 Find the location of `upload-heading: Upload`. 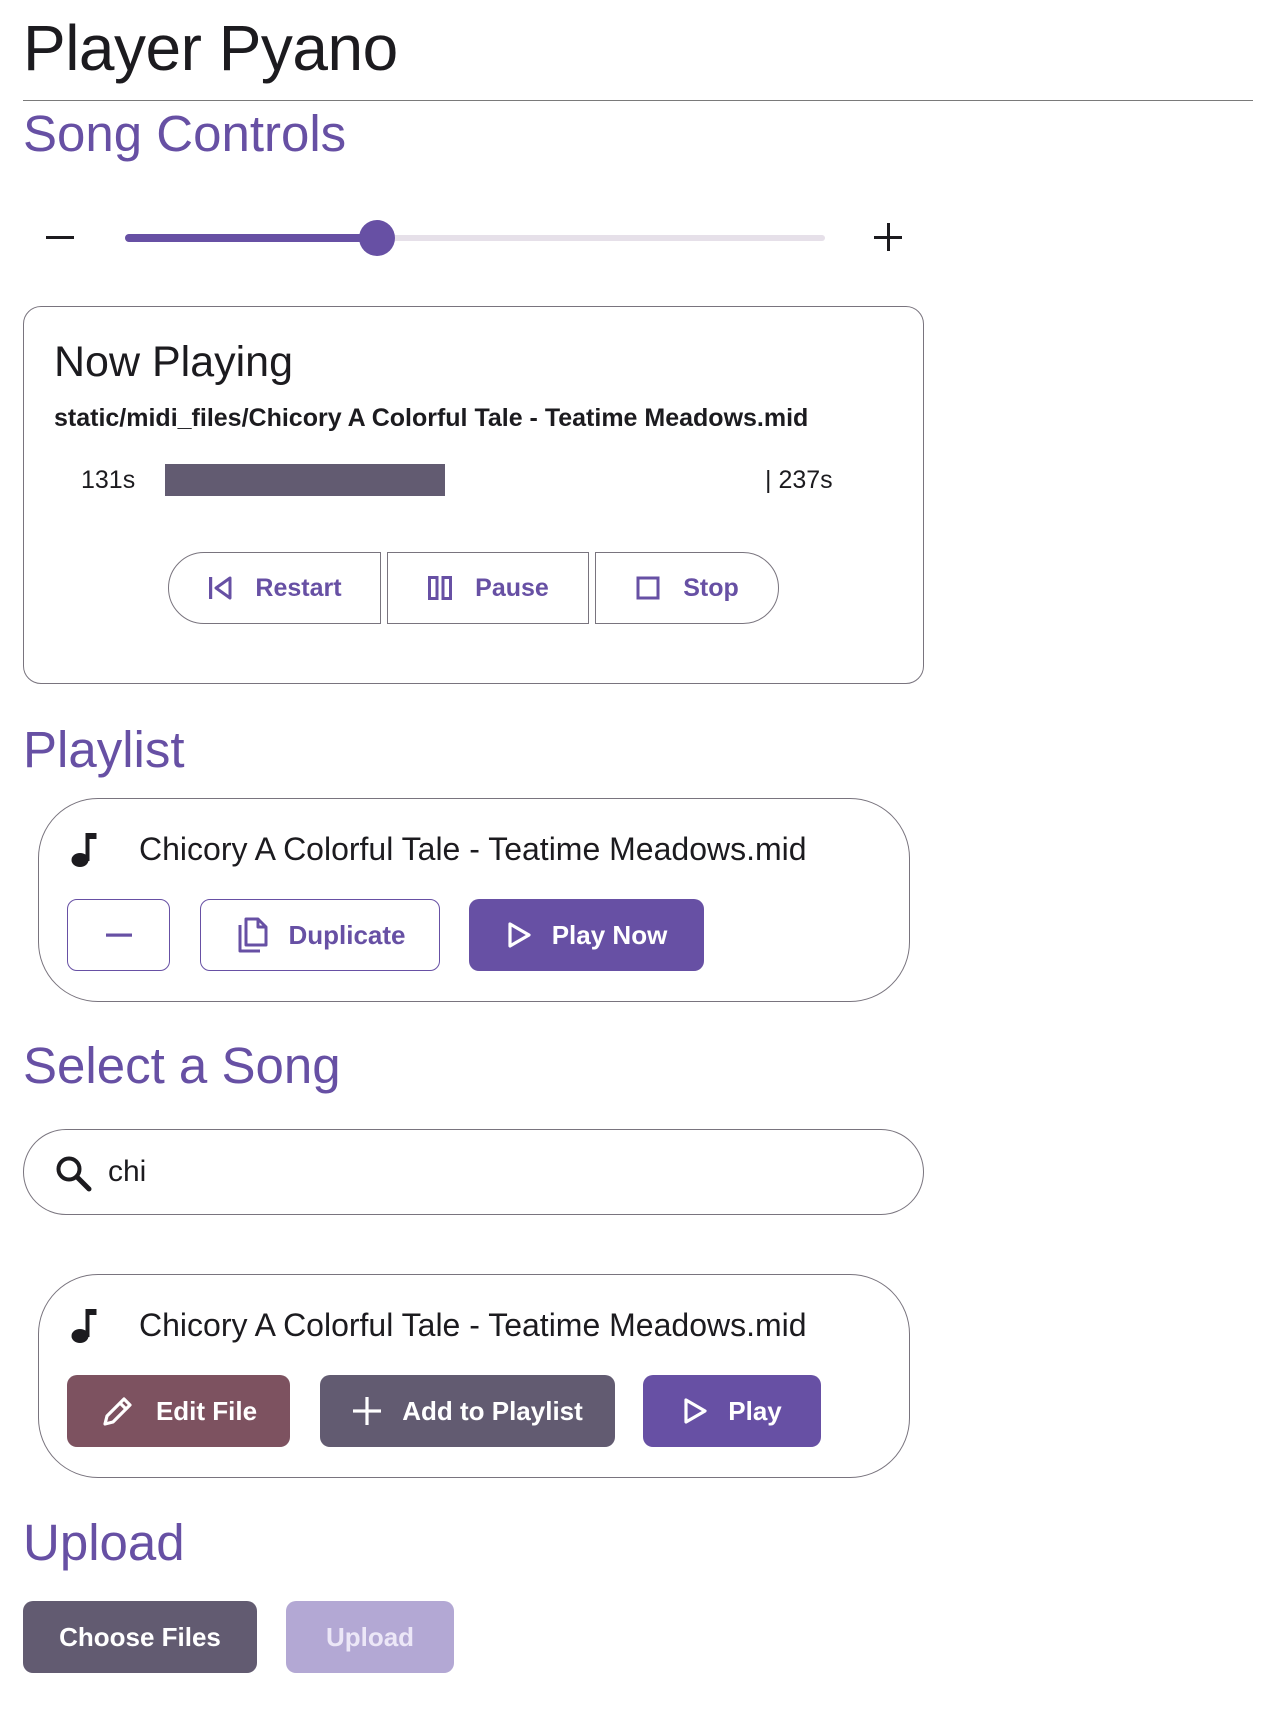

upload-heading: Upload is located at coordinates (104, 1542).